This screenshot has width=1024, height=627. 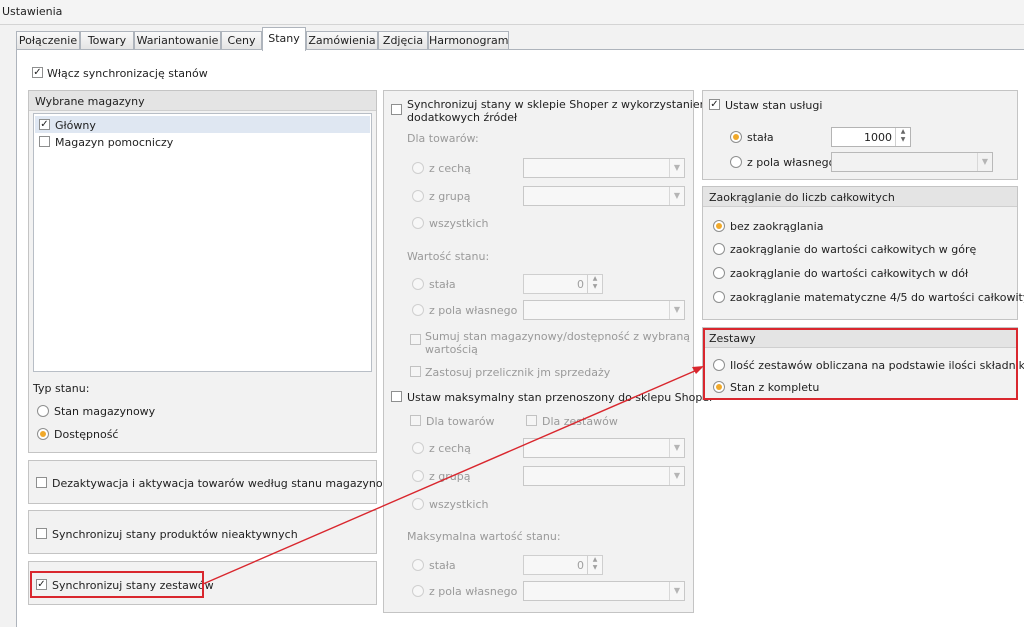 I want to click on max-pole-dropdown: ▼, so click(x=604, y=591).